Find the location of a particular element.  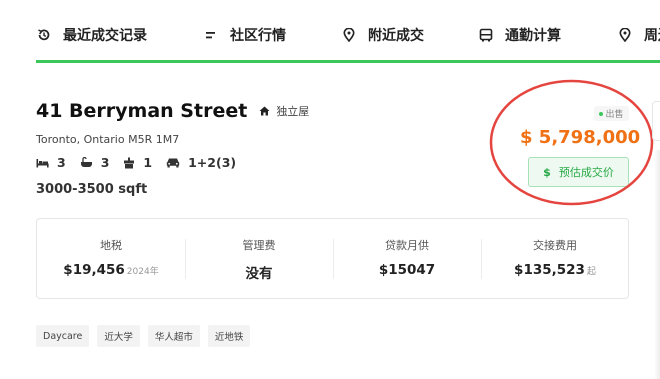

nav-nearby-sales: 附近成交 is located at coordinates (382, 35).